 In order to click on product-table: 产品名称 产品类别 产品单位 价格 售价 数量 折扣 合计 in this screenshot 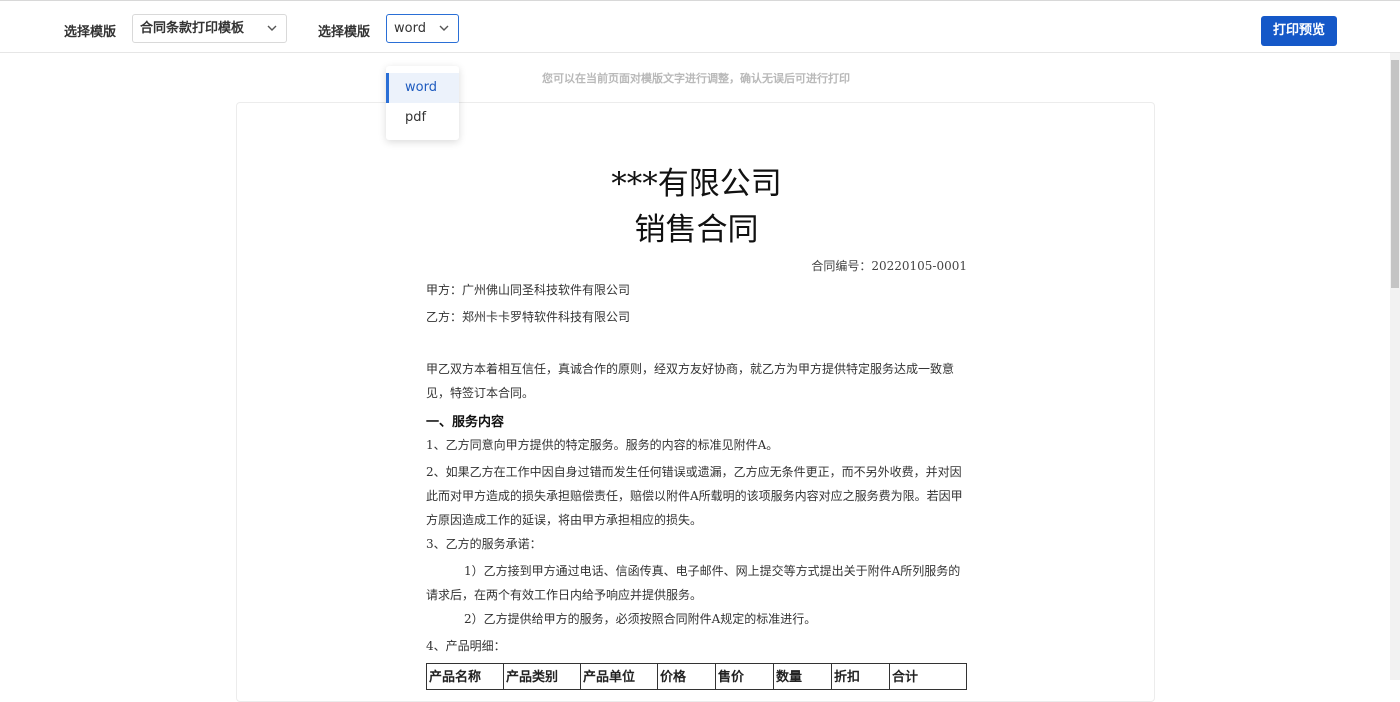, I will do `click(696, 676)`.